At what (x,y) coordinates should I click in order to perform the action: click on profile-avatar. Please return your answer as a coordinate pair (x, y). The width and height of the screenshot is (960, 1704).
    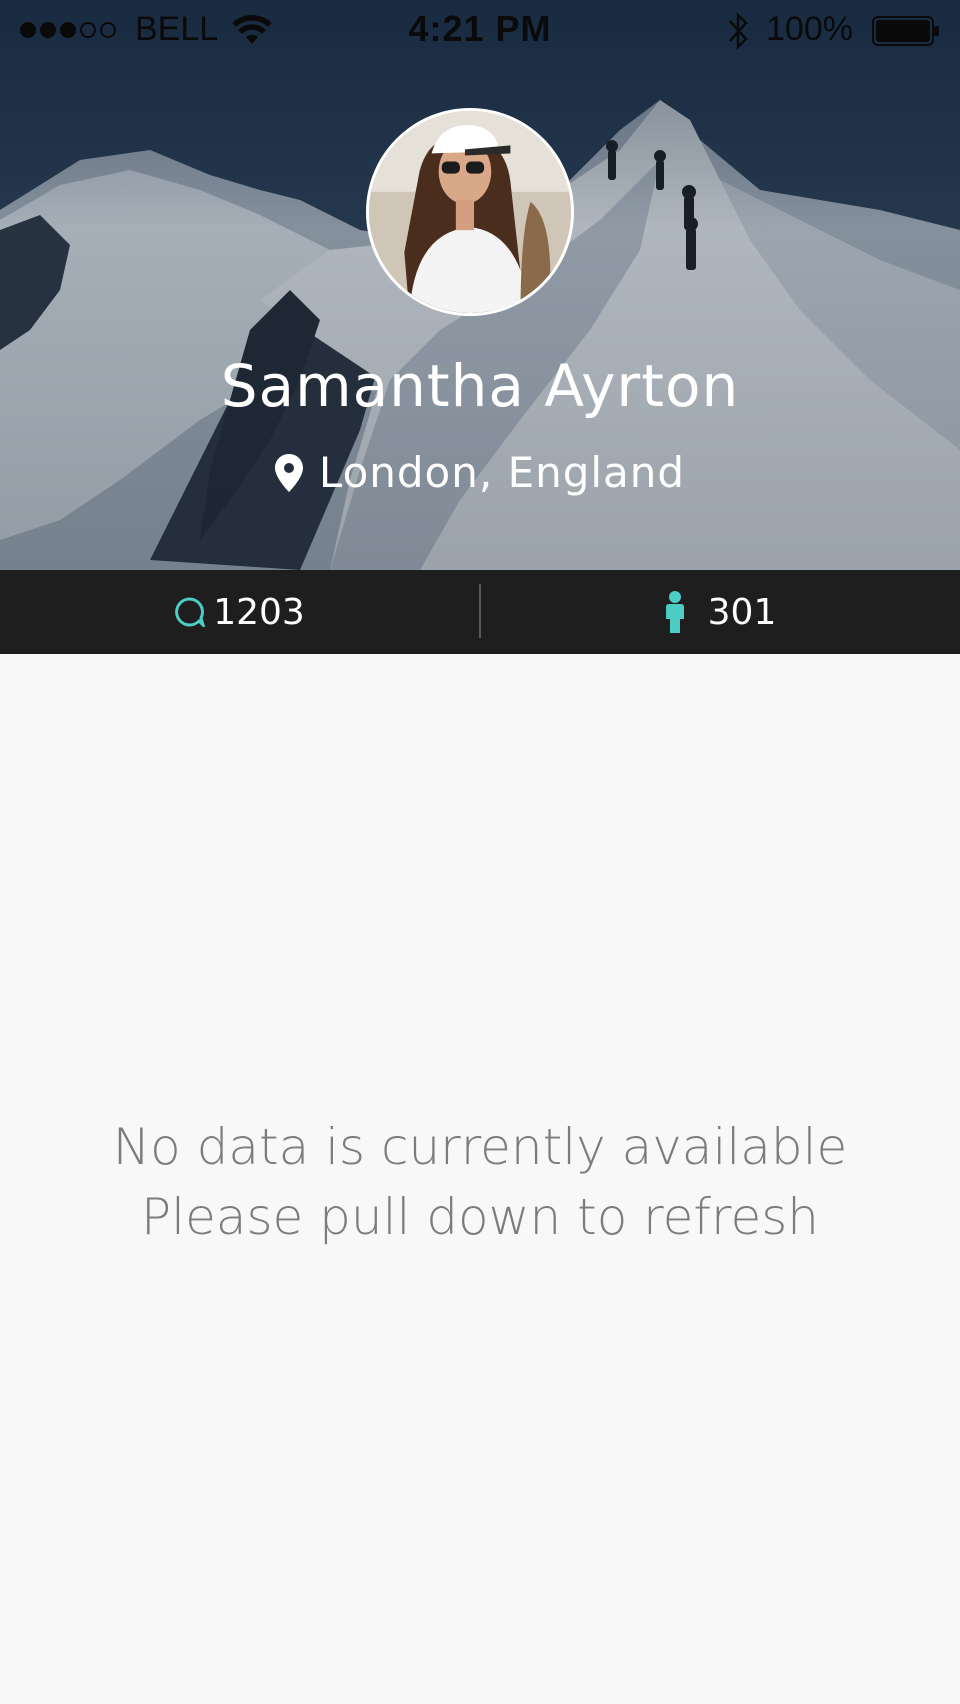
    Looking at the image, I should click on (470, 212).